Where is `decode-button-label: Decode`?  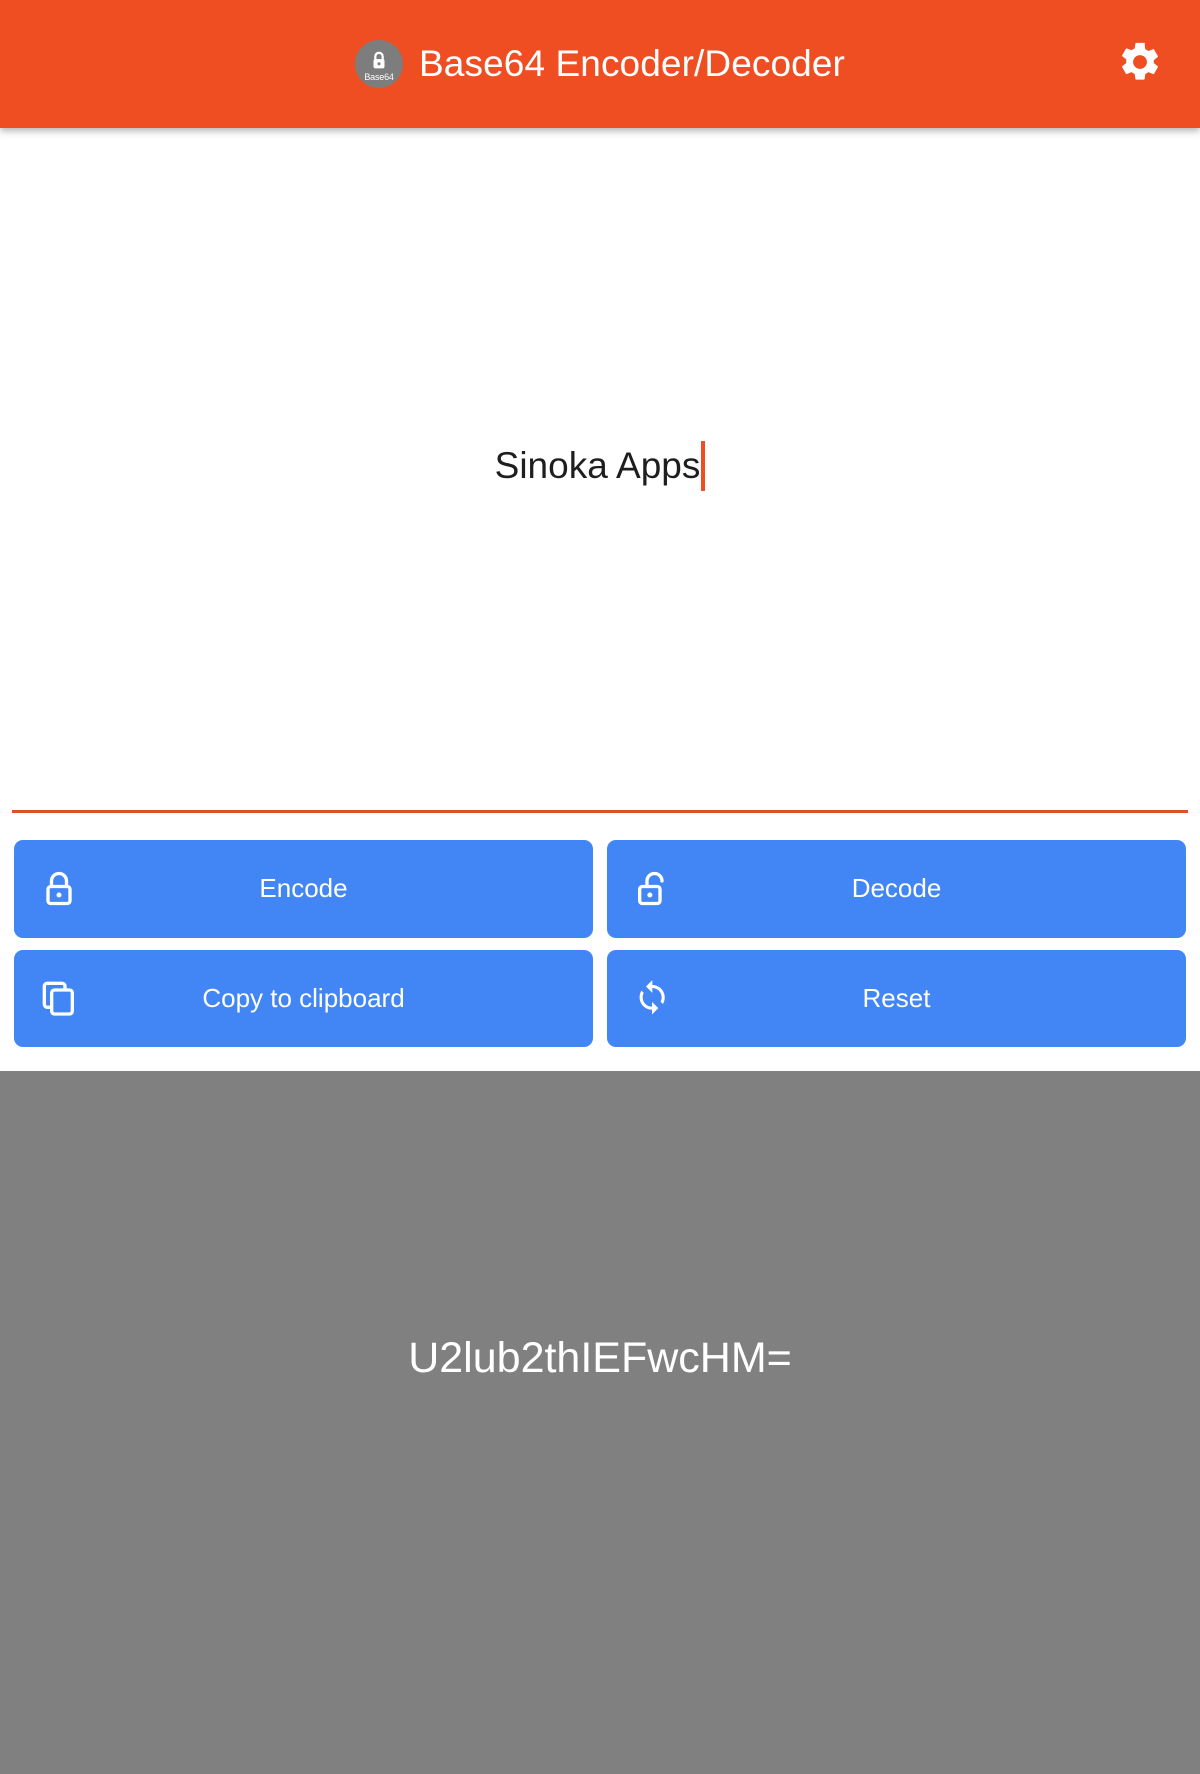 decode-button-label: Decode is located at coordinates (896, 888).